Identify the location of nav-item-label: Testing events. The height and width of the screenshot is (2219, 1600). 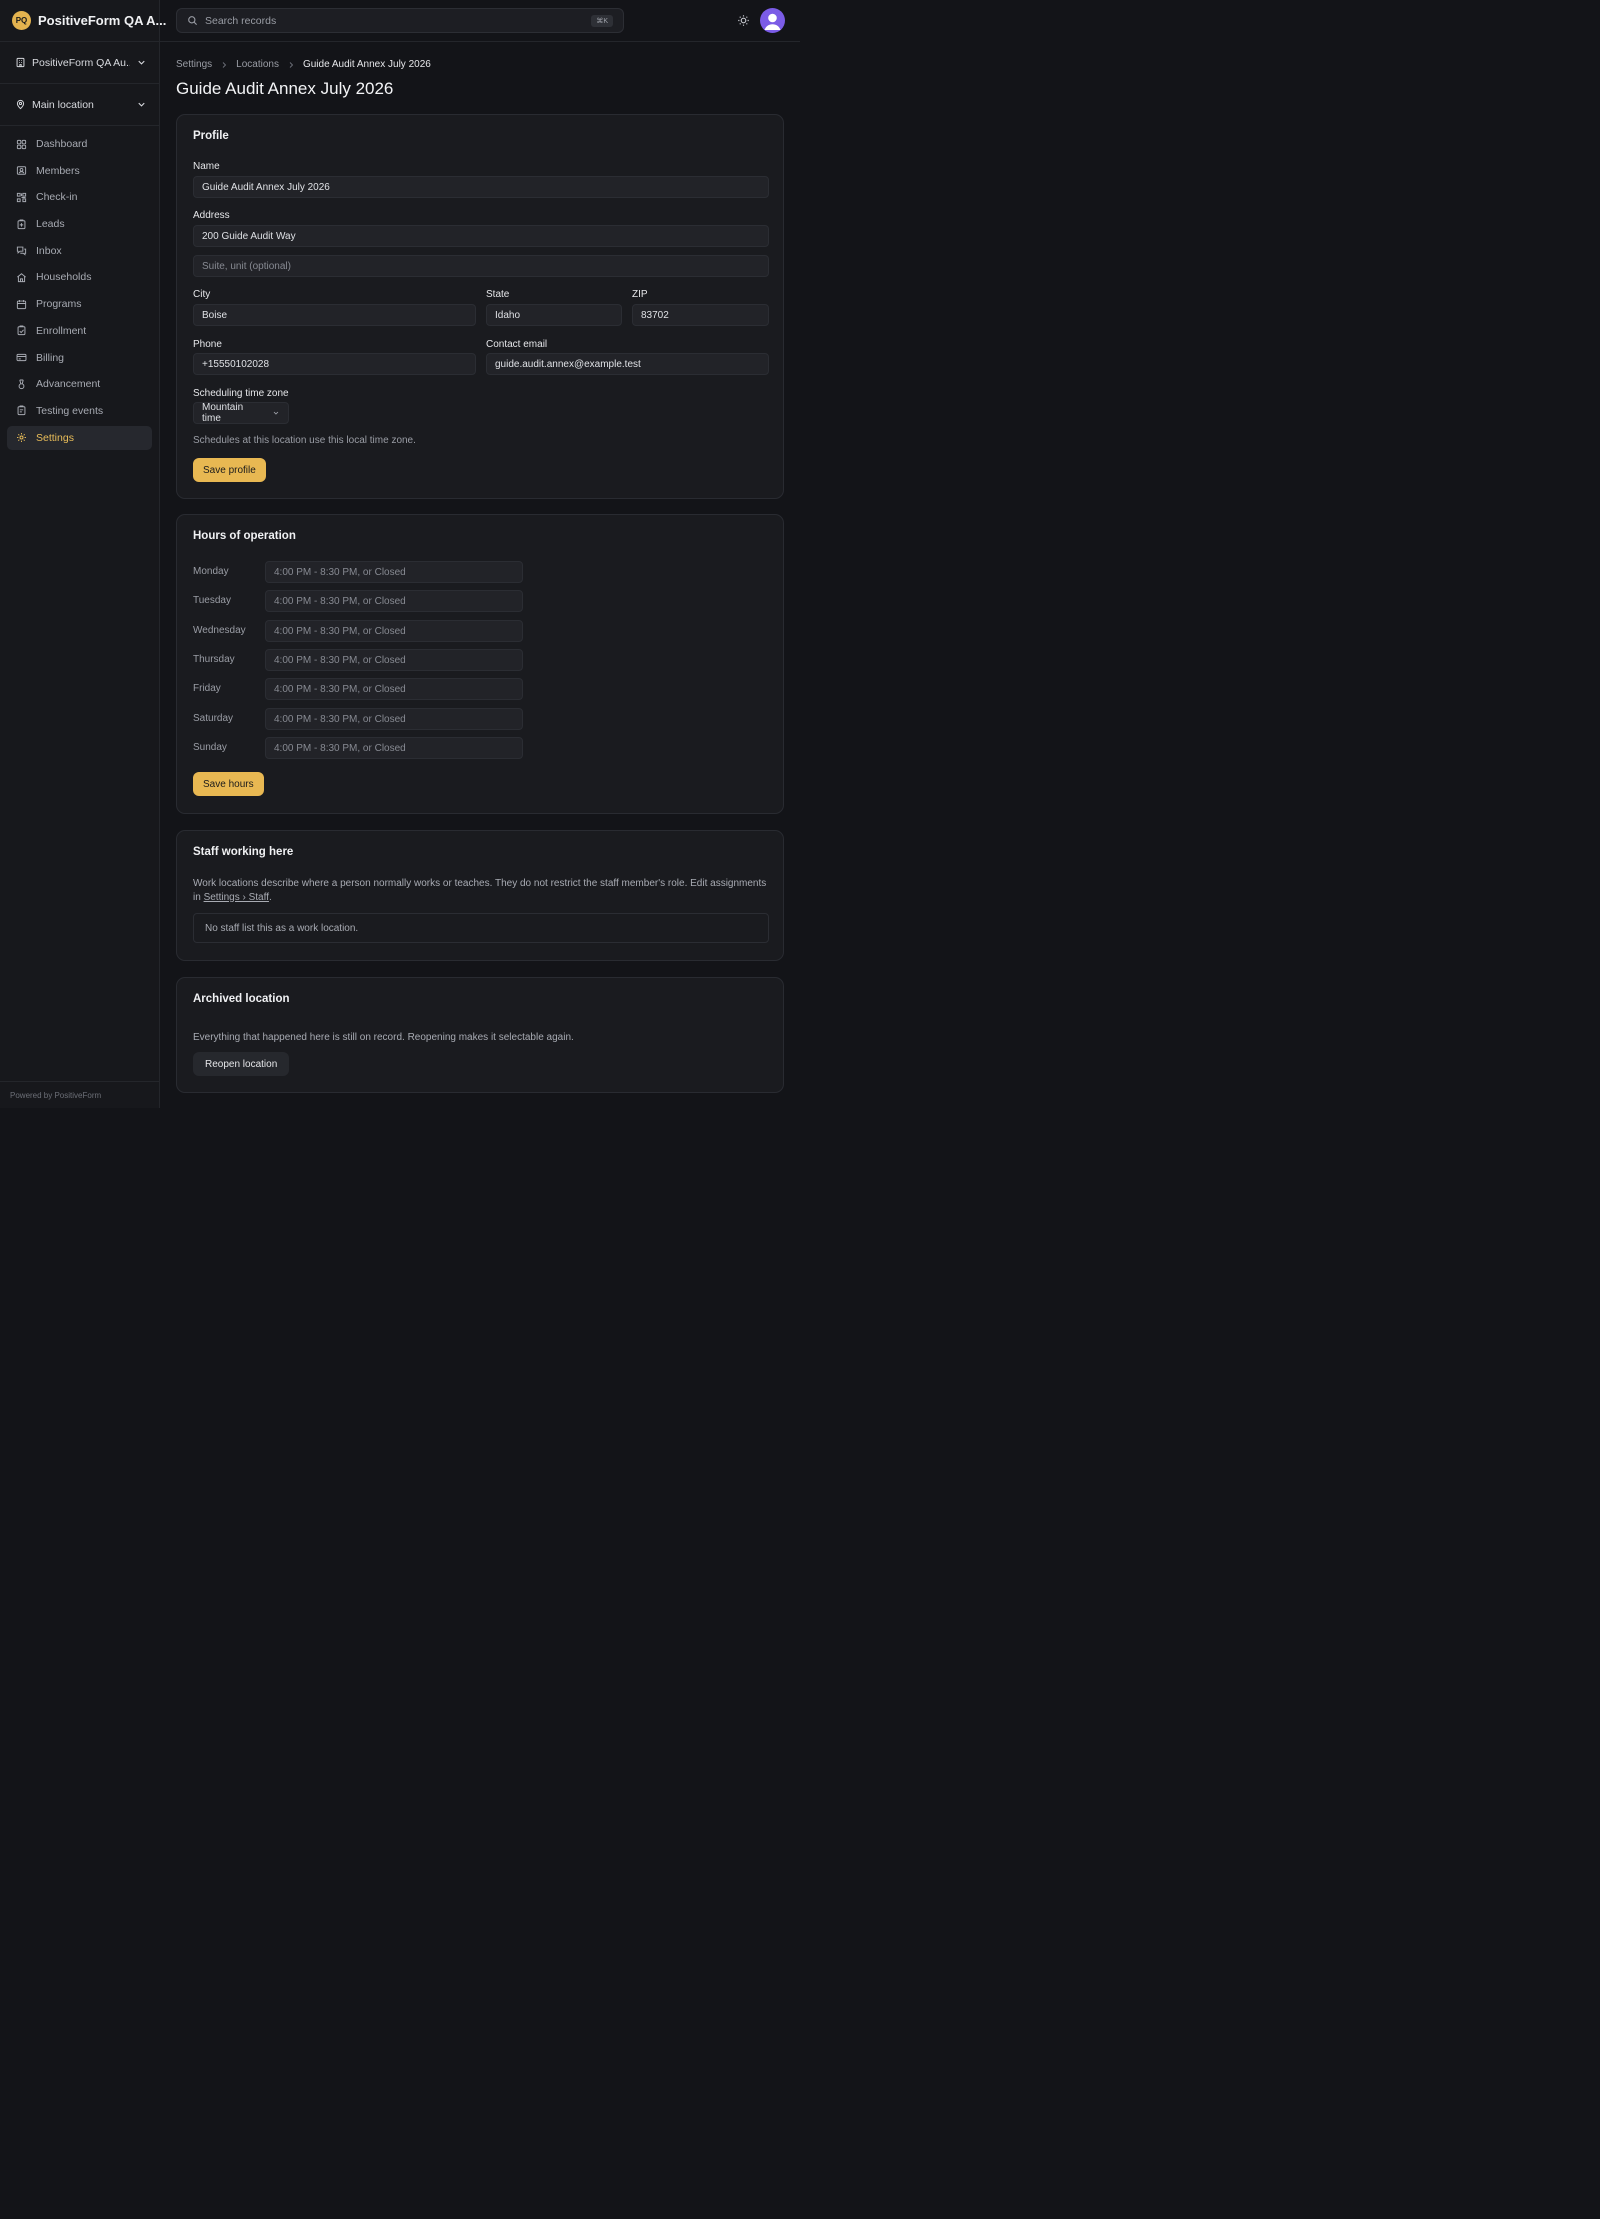
(70, 410).